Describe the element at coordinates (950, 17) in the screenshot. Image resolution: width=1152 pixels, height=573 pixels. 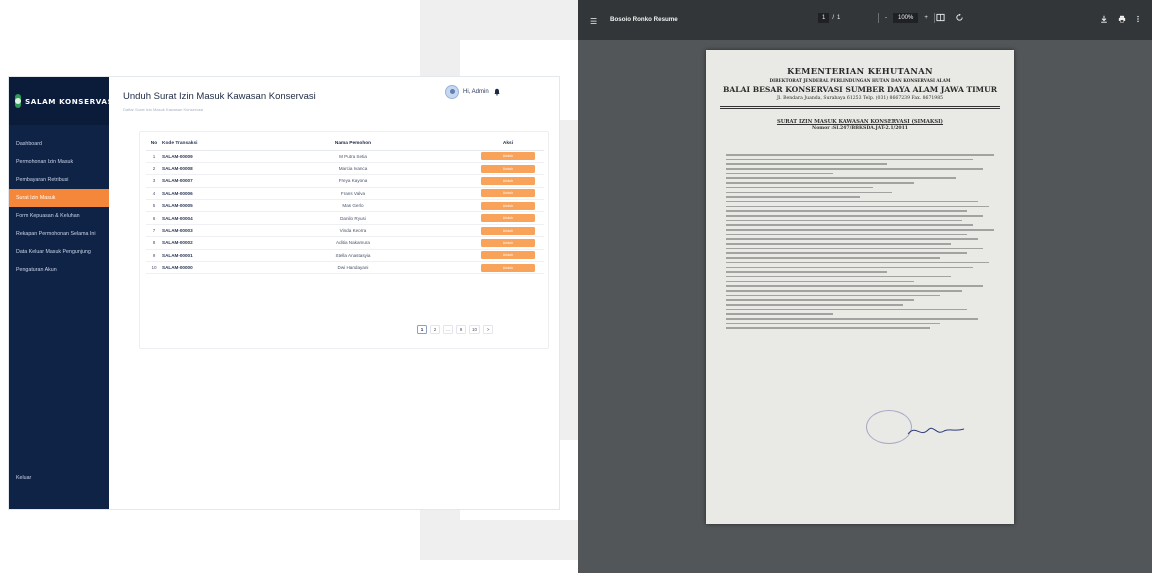
I see `view-icons` at that location.